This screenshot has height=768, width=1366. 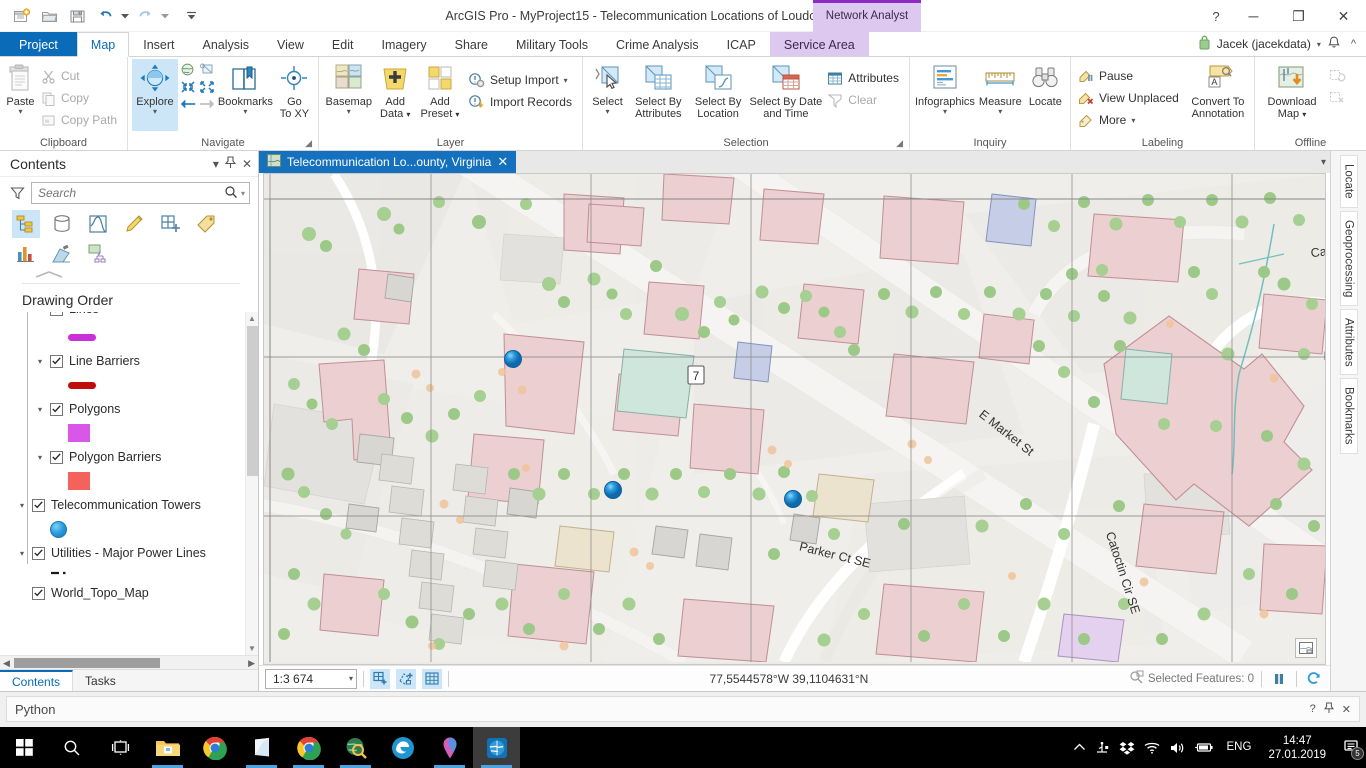 What do you see at coordinates (355, 747) in the screenshot?
I see `arcgis-earth-icon` at bounding box center [355, 747].